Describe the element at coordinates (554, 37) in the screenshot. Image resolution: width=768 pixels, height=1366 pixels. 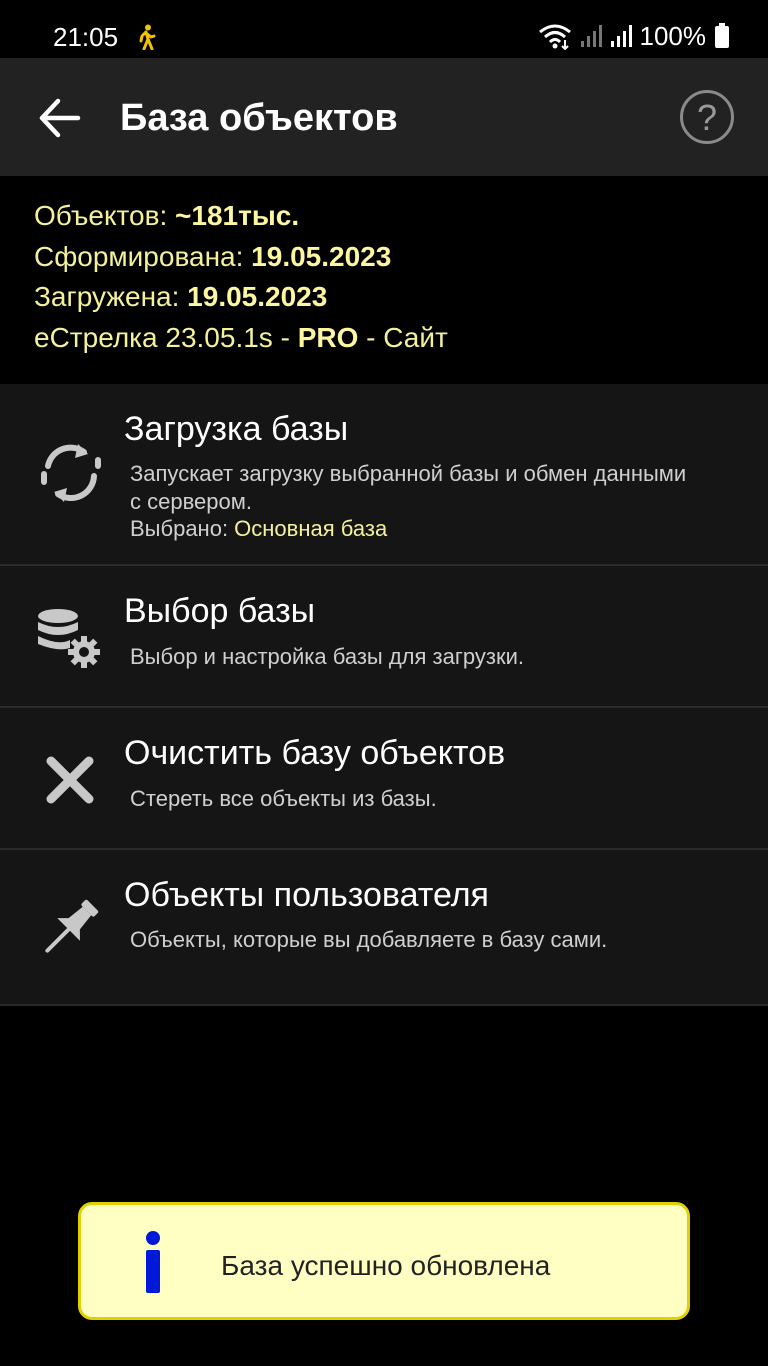
I see `wifi-icon` at that location.